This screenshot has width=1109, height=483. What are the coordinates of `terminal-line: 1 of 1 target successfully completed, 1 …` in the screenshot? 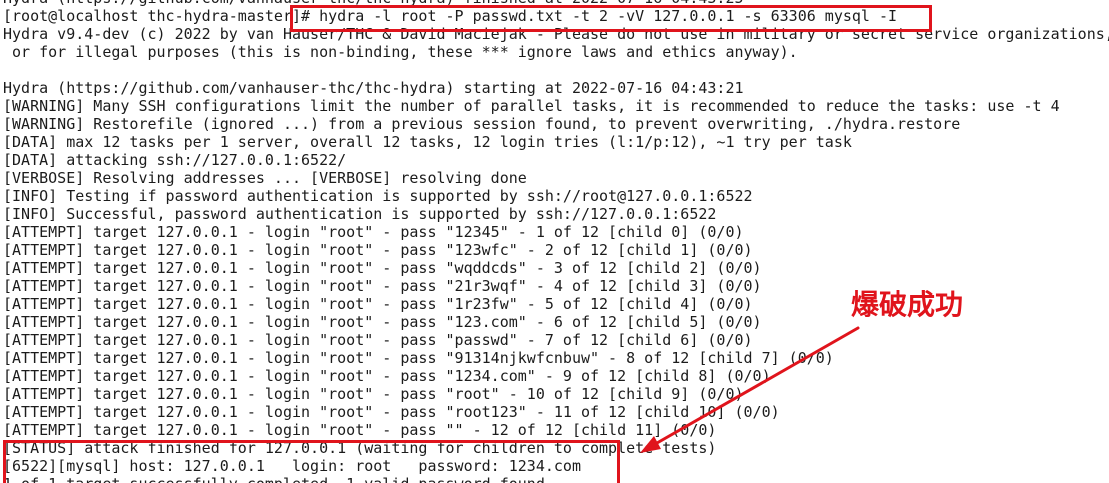 It's located at (556, 479).